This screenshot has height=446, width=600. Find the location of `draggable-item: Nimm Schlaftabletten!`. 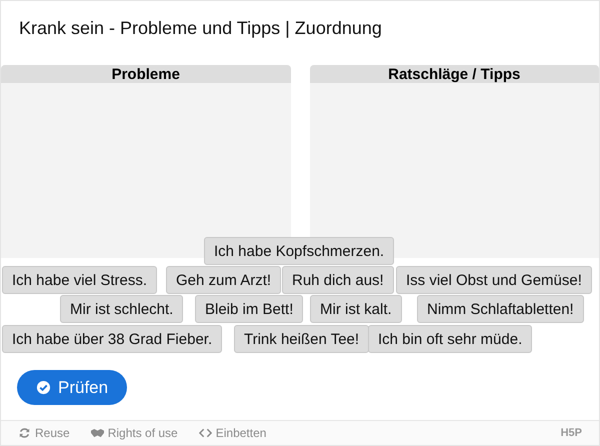

draggable-item: Nimm Schlaftabletten! is located at coordinates (500, 309).